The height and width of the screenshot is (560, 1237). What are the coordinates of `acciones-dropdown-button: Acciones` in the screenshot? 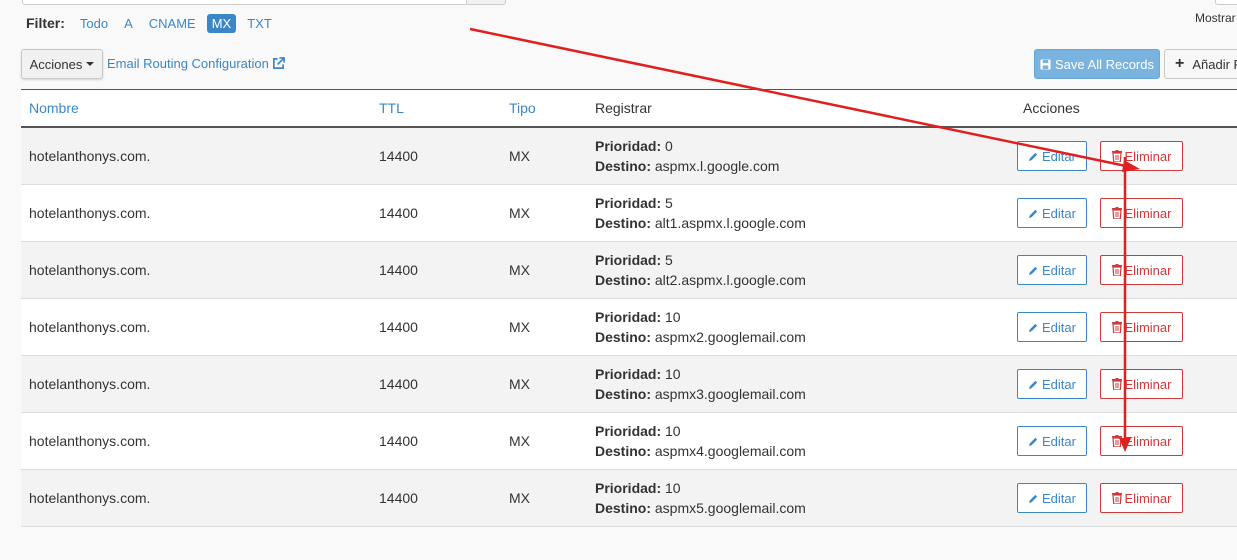 It's located at (62, 64).